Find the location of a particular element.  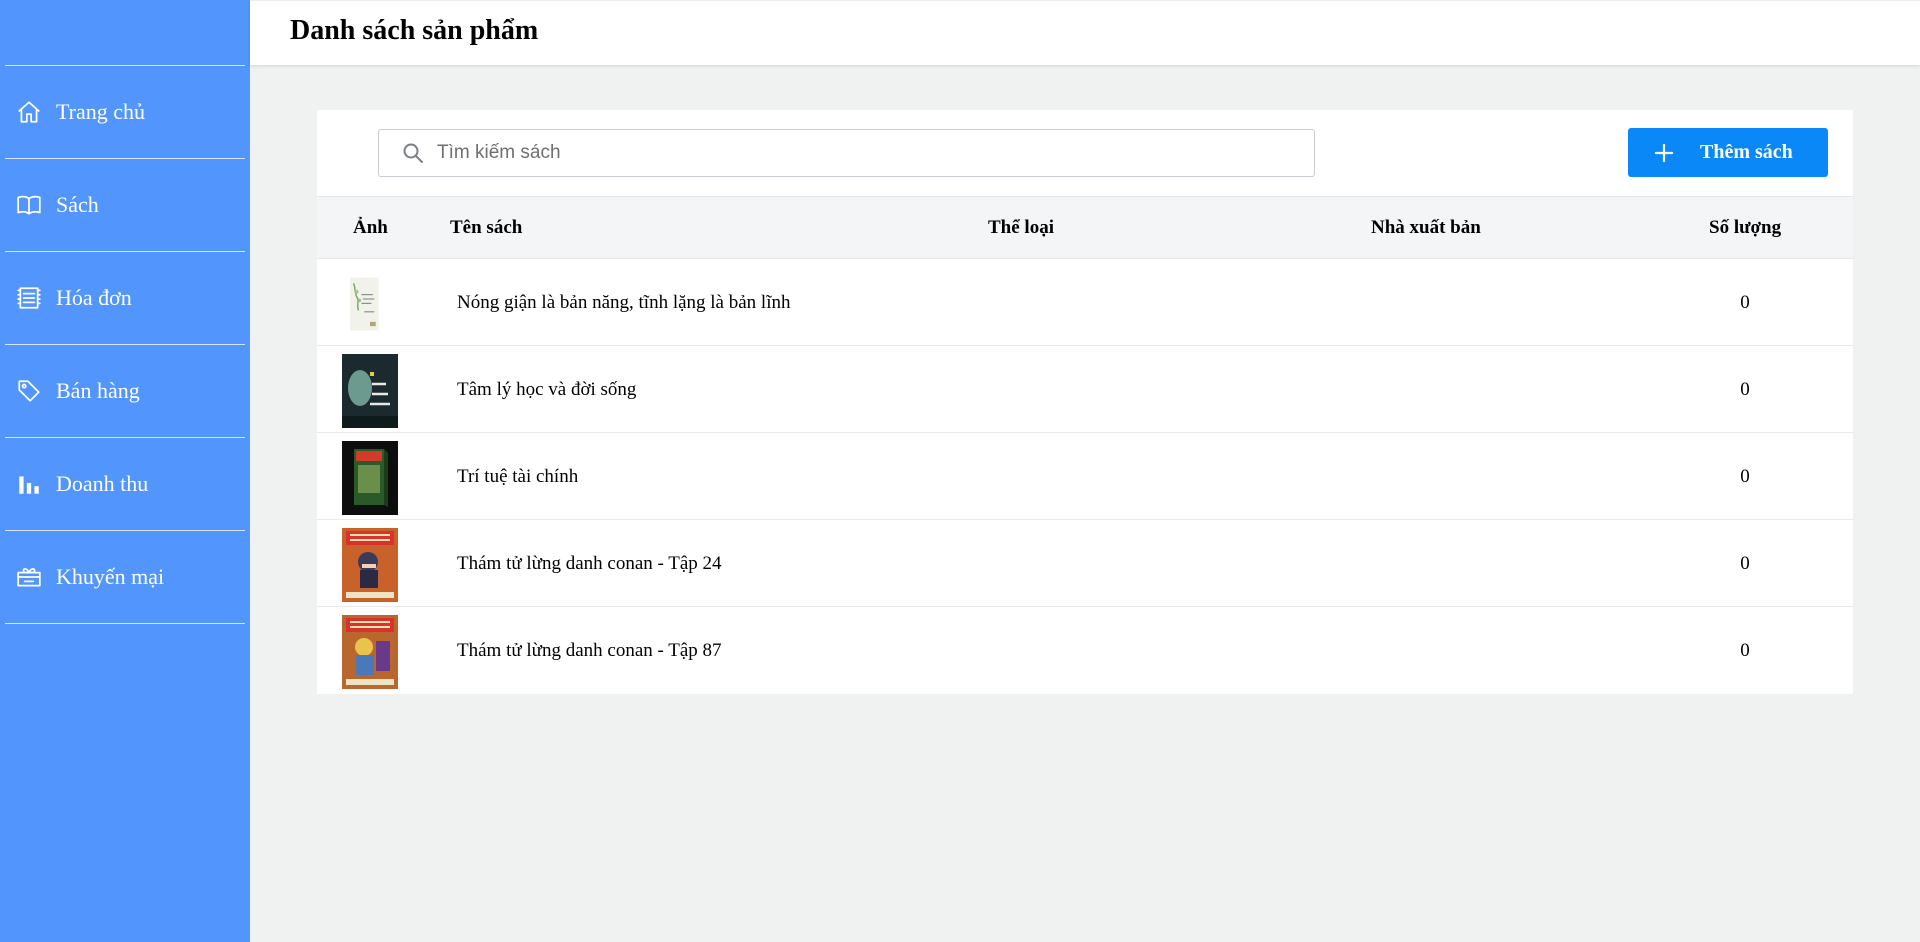

sidebar-item-sales: Bán hàng is located at coordinates (125, 391).